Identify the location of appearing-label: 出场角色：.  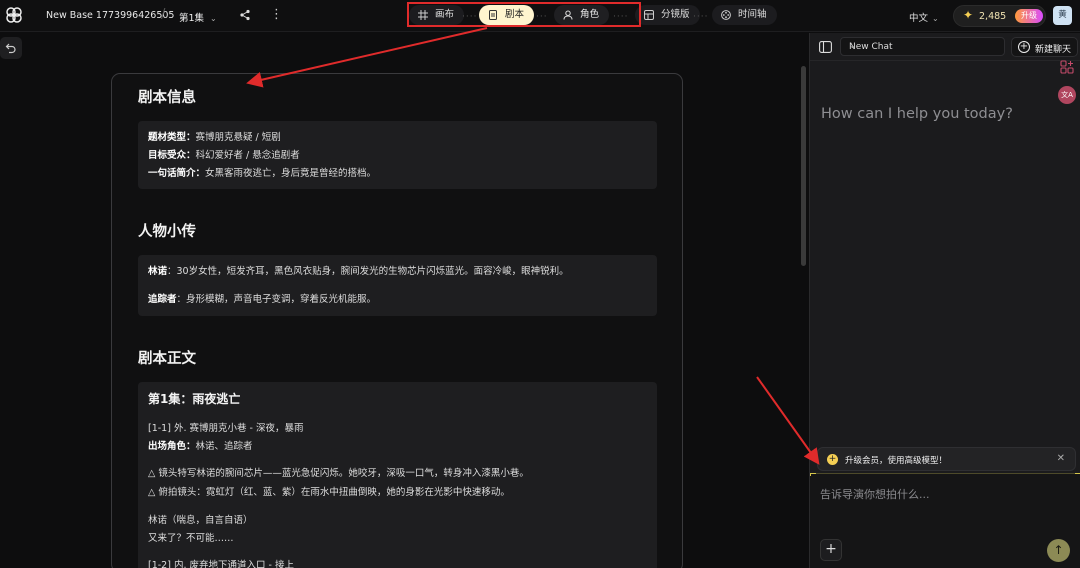
(172, 446).